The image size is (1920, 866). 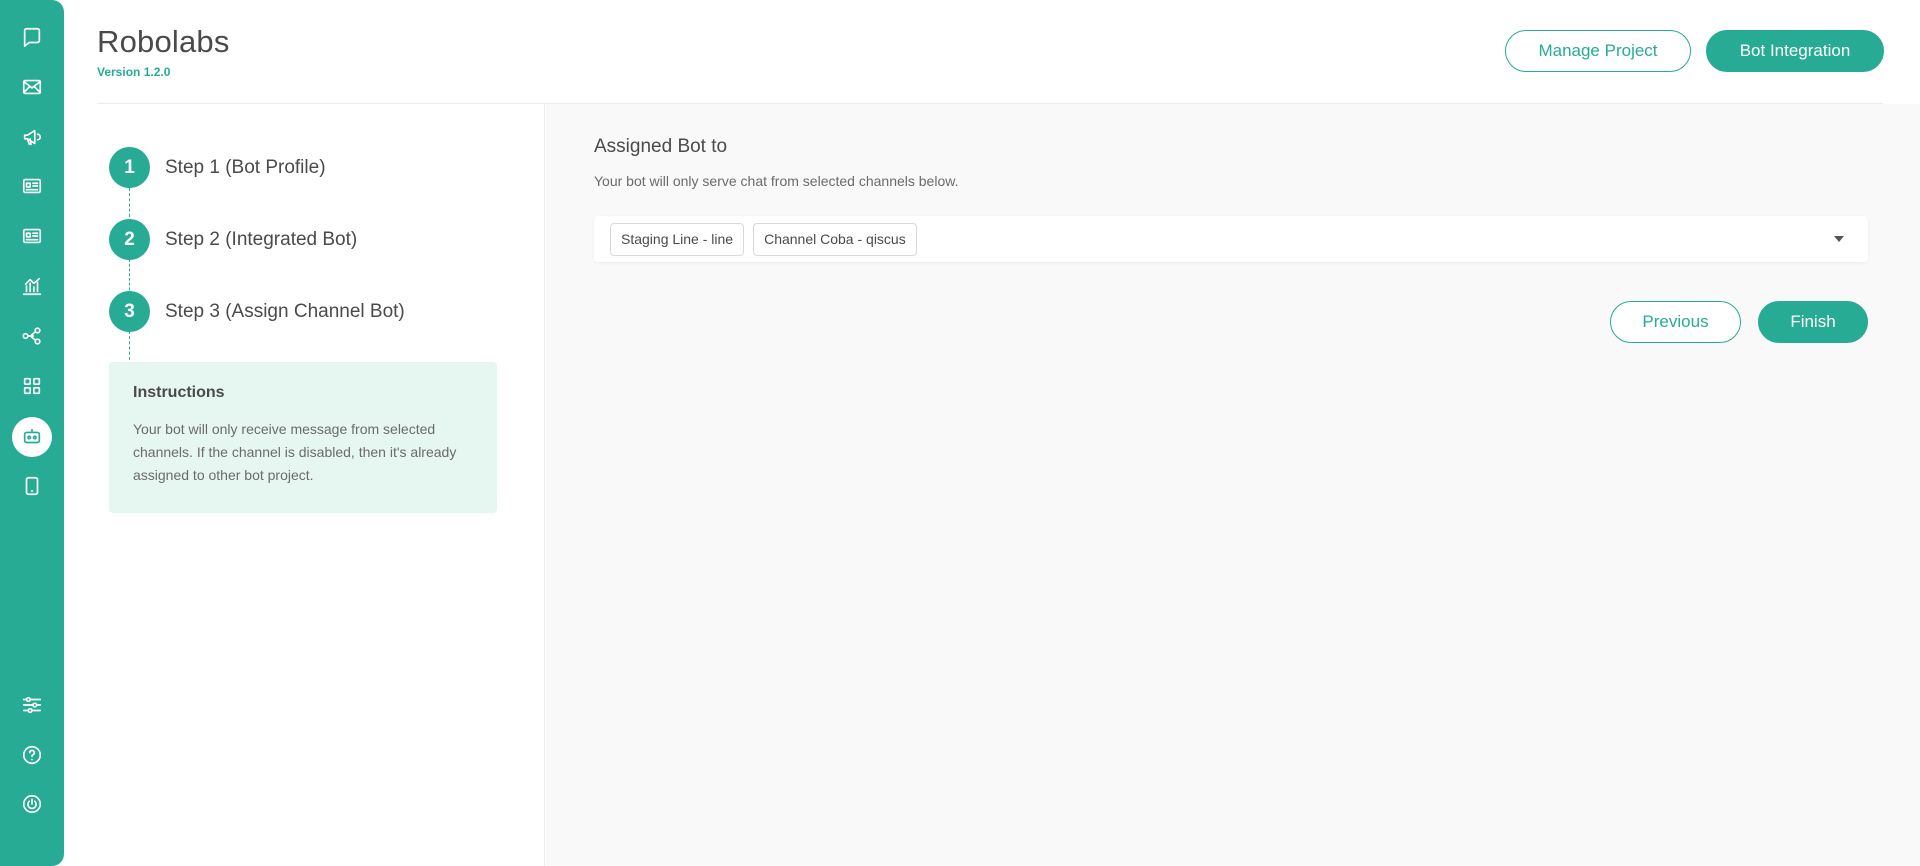 What do you see at coordinates (163, 41) in the screenshot?
I see `app-title: Robolabs` at bounding box center [163, 41].